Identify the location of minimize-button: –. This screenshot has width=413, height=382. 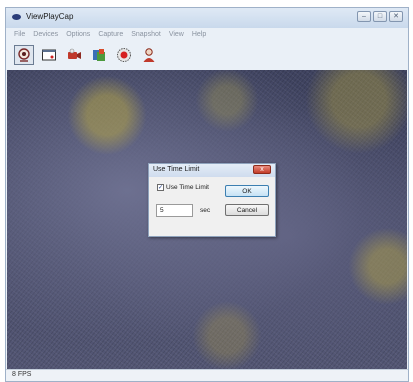
(364, 16).